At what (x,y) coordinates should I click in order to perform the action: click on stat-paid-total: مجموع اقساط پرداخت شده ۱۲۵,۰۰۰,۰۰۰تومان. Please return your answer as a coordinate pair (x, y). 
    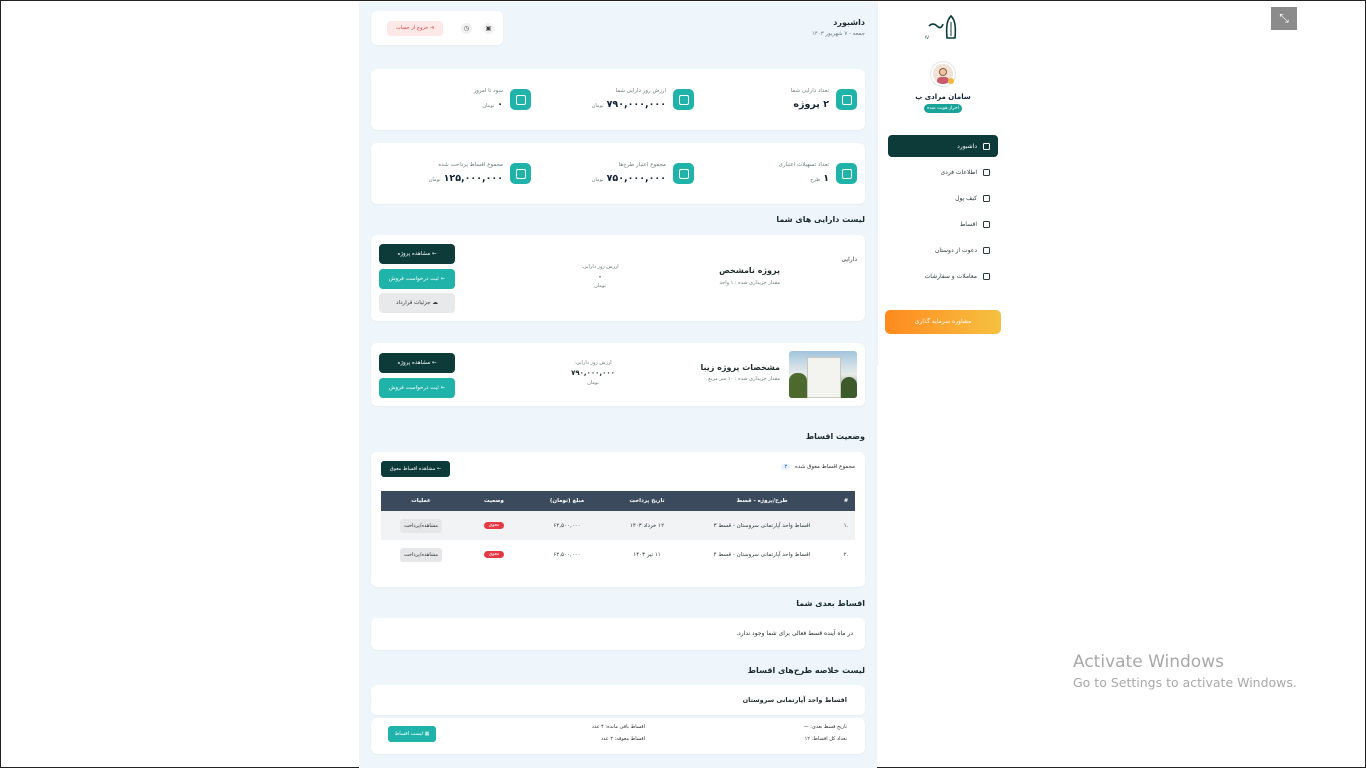
    Looking at the image, I should click on (459, 173).